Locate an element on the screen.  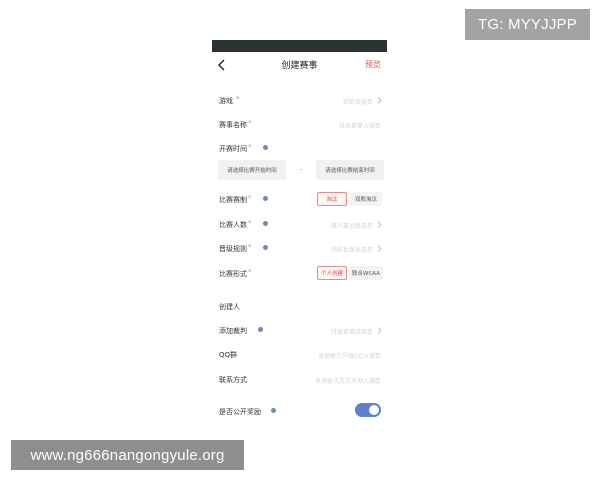
advance-row: 晋级规则 * 请选择晋级规则 is located at coordinates (299, 249).